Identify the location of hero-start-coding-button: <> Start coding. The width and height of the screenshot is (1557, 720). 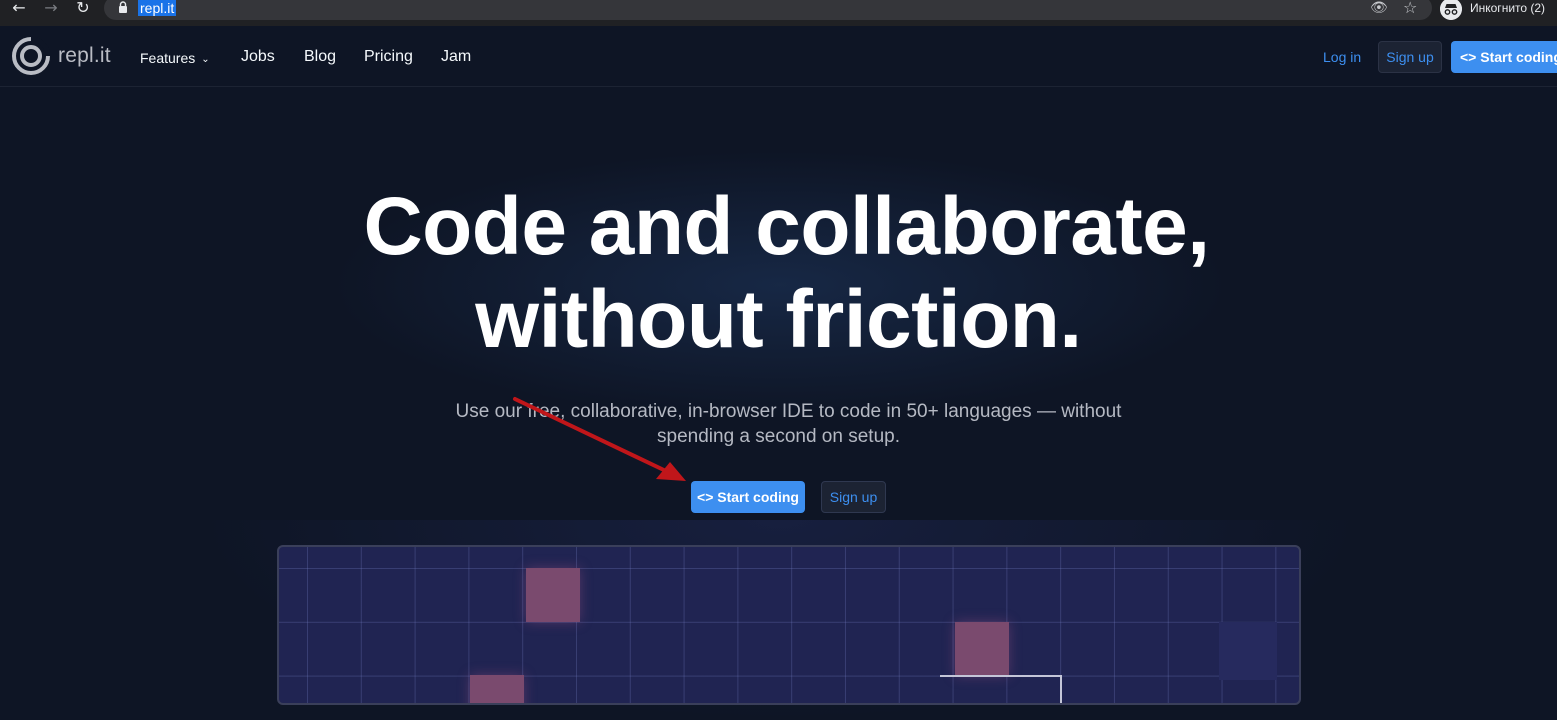
(748, 497).